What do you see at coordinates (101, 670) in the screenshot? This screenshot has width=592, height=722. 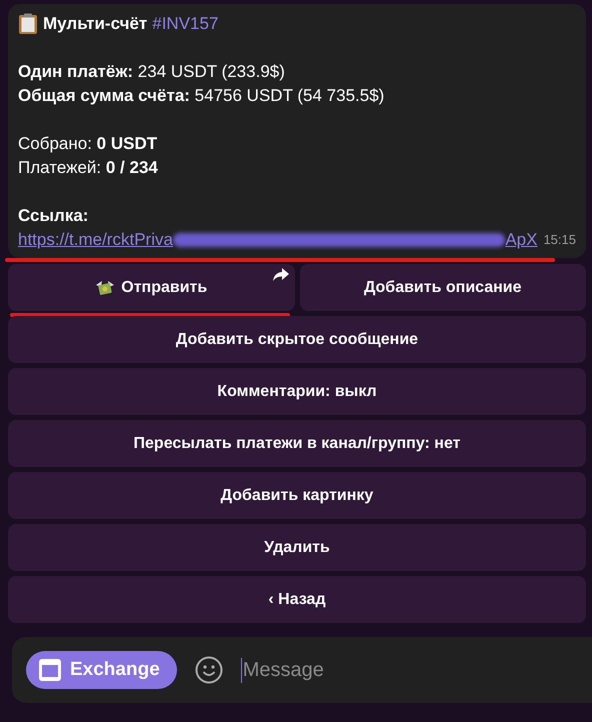 I see `exchange-button: Exchange` at bounding box center [101, 670].